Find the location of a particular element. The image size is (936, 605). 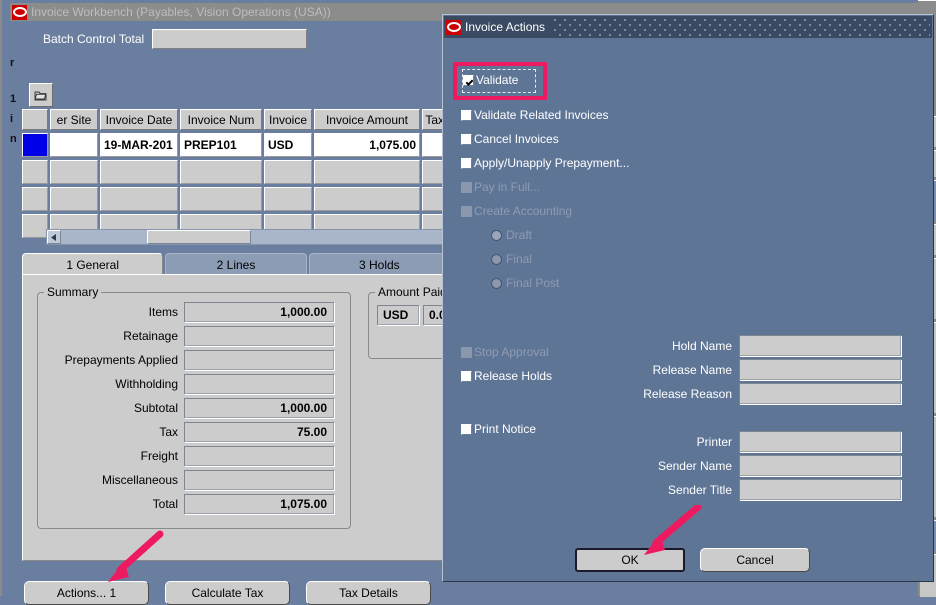

summary-value-prepayments-applied is located at coordinates (259, 360).